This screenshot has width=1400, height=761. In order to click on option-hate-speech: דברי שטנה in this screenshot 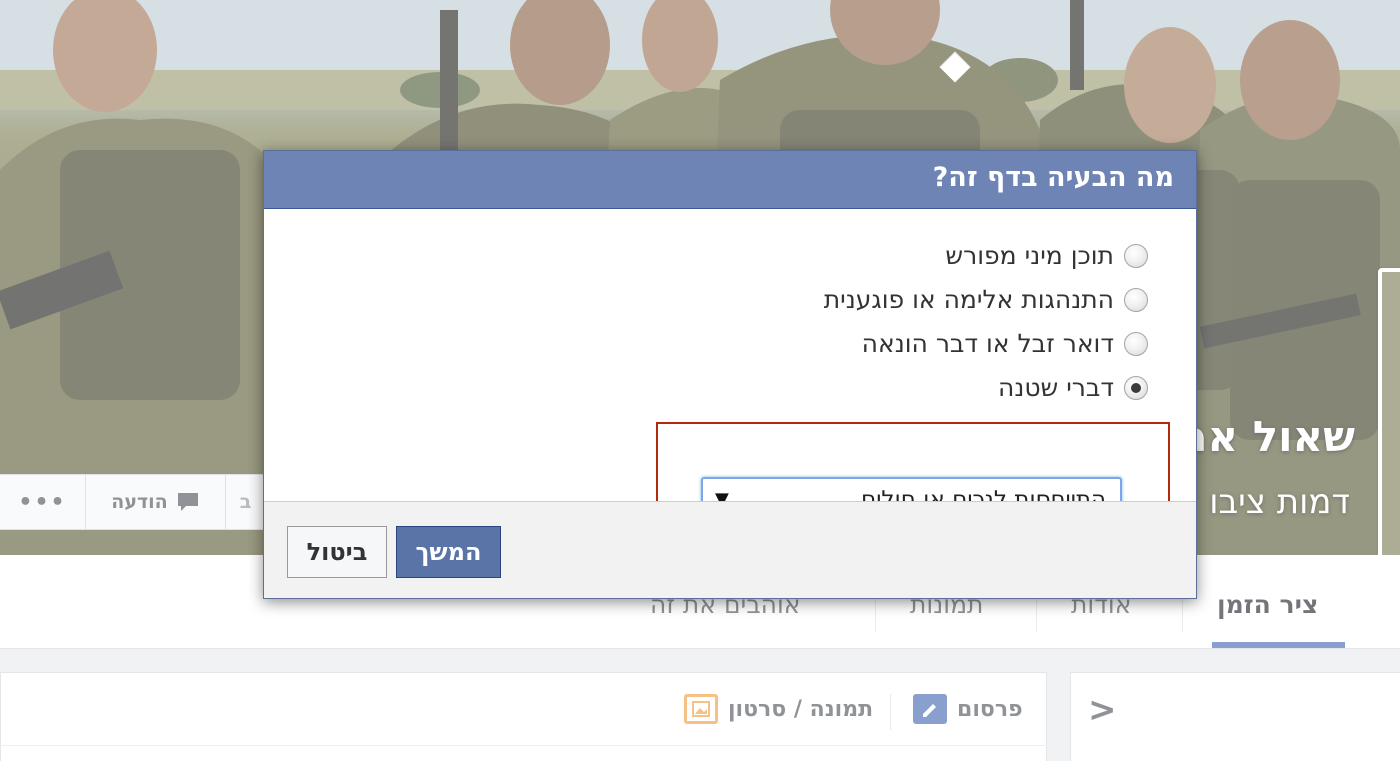, I will do `click(1073, 387)`.